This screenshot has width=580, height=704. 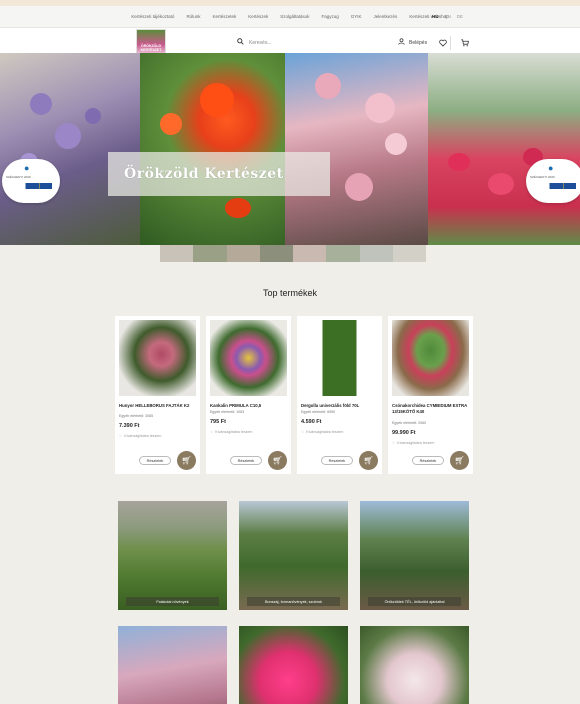 I want to click on nav-link: Jelentkezés, so click(x=386, y=16).